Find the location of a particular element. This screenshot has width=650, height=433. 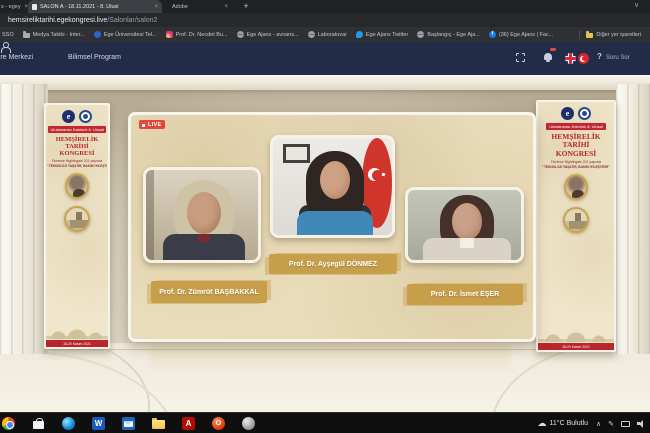

microsoft-store-icon is located at coordinates (38, 423).